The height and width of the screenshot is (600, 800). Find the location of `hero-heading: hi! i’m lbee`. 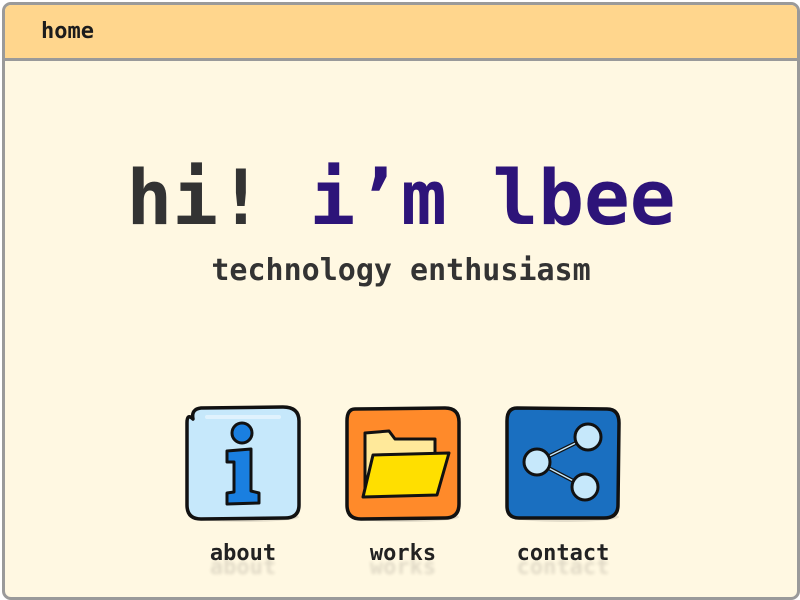

hero-heading: hi! i’m lbee is located at coordinates (401, 198).